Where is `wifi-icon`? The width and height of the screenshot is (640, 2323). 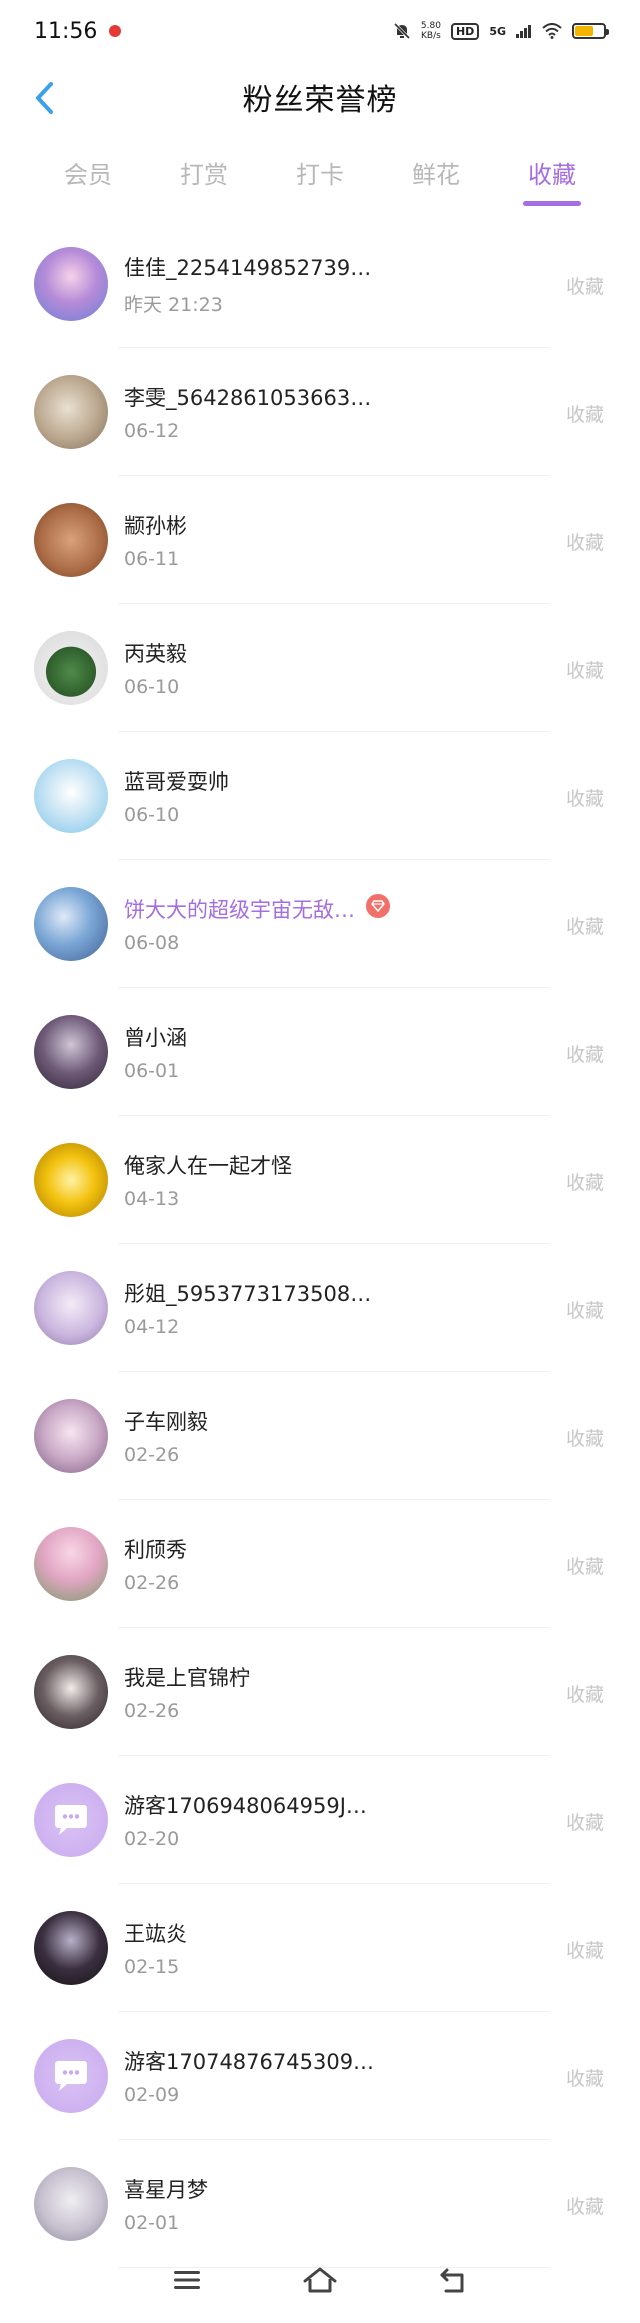 wifi-icon is located at coordinates (552, 31).